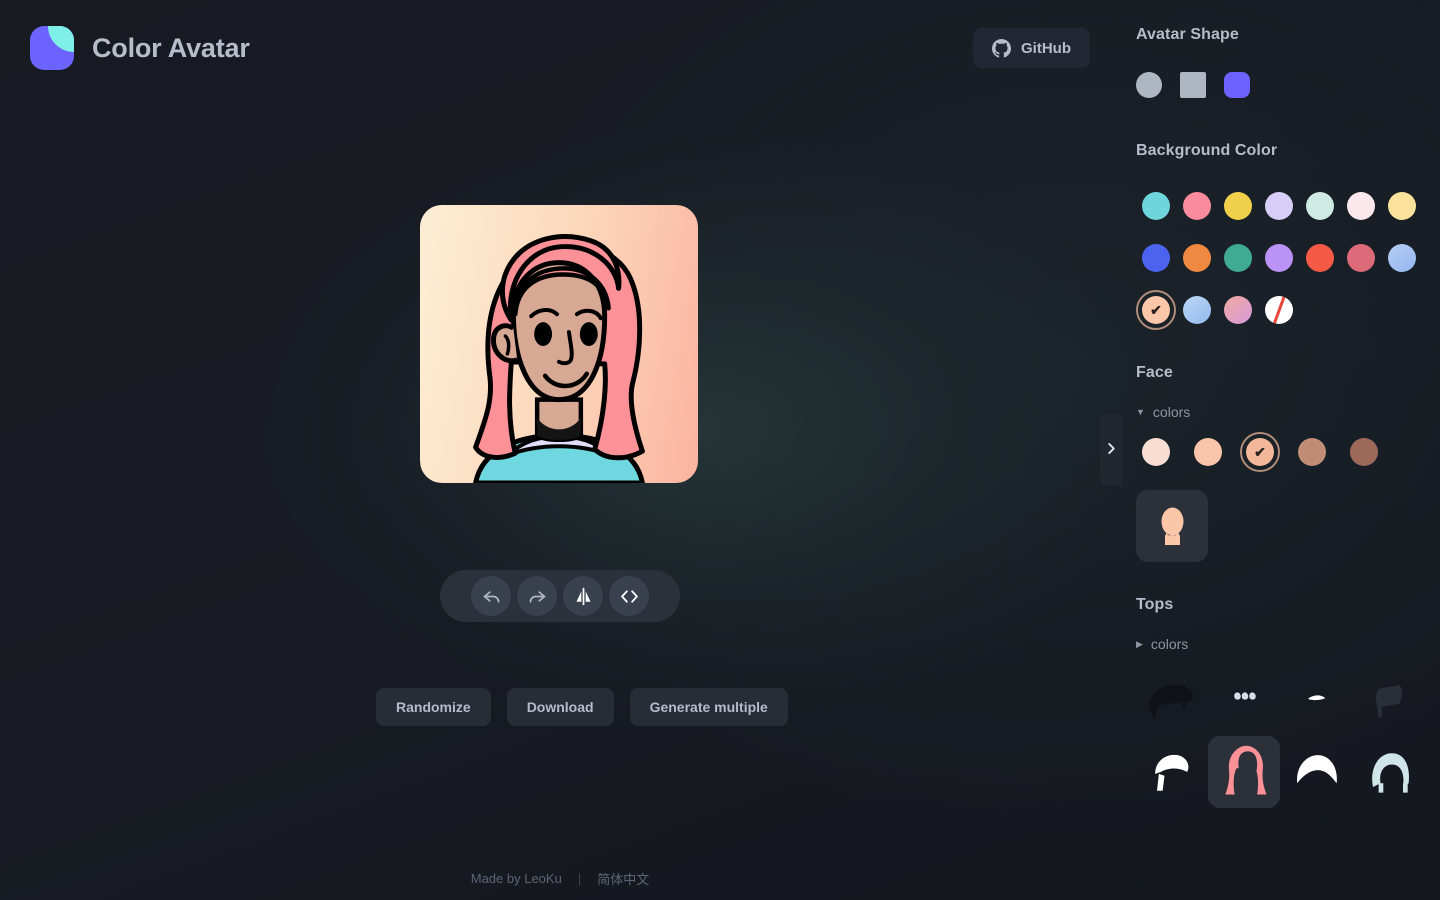 Image resolution: width=1440 pixels, height=900 pixels. I want to click on check-icon: ✔, so click(1260, 451).